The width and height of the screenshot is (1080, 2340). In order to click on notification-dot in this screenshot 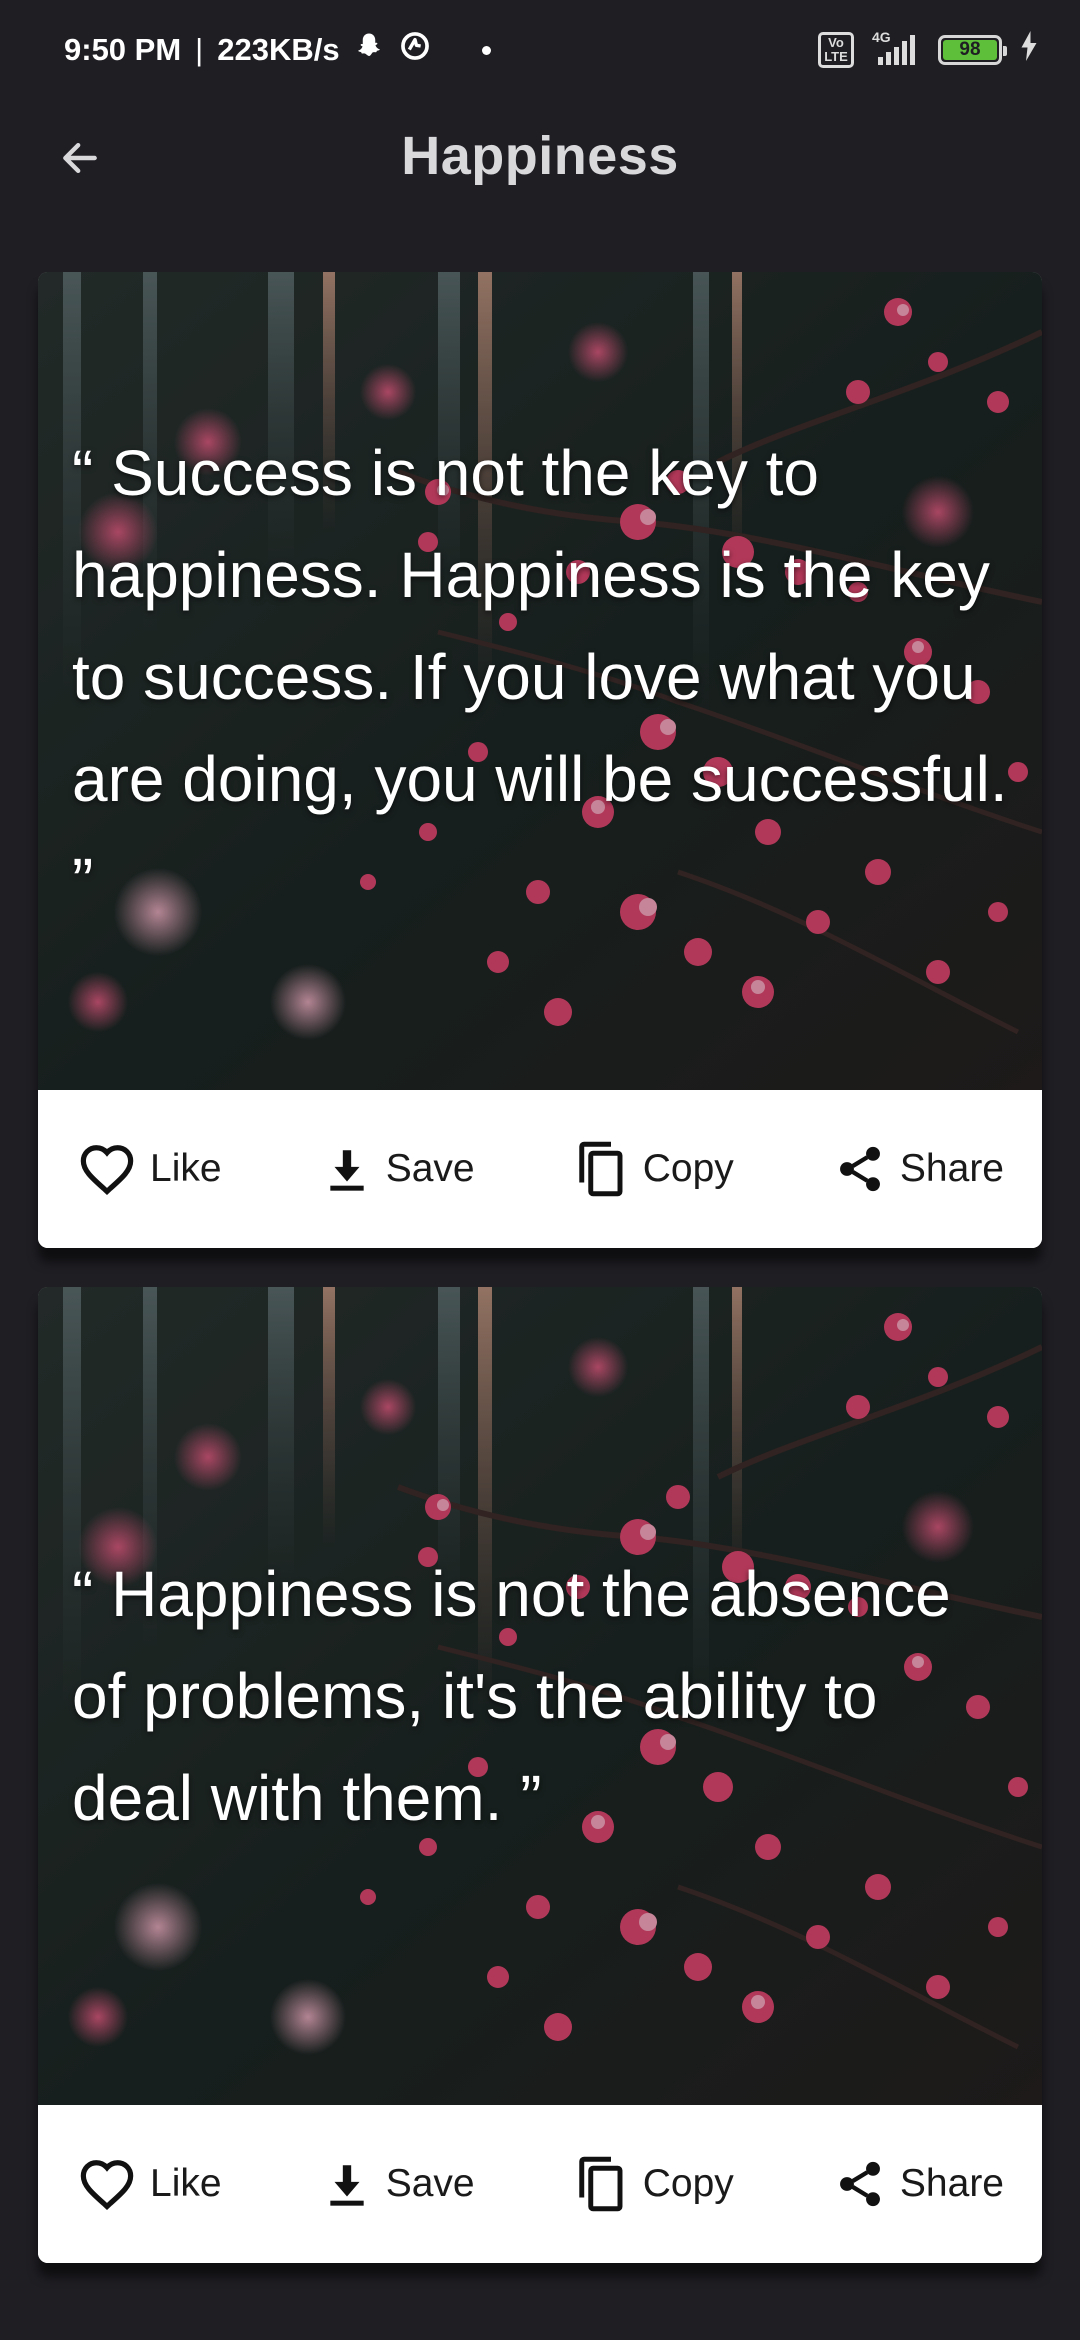, I will do `click(486, 50)`.